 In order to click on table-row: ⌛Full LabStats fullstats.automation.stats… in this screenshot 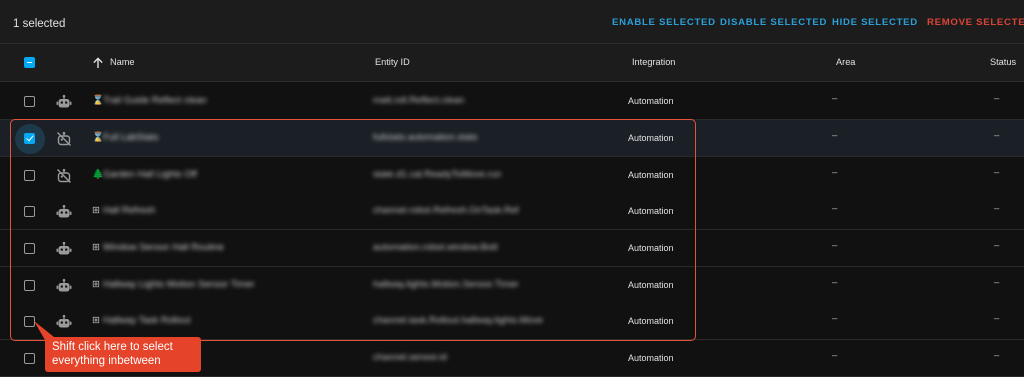, I will do `click(512, 138)`.